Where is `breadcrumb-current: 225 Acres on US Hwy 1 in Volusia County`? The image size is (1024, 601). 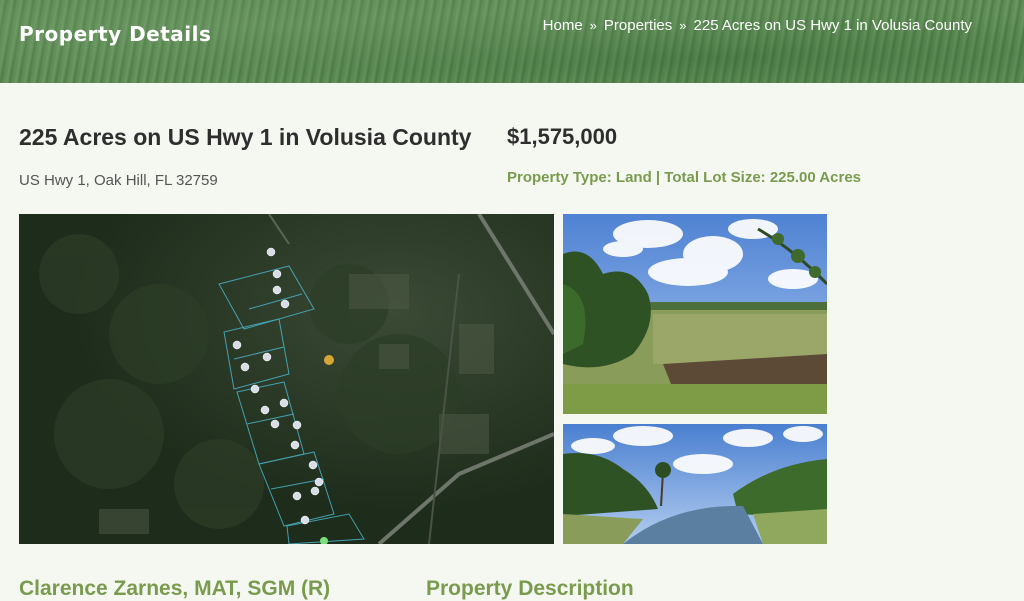
breadcrumb-current: 225 Acres on US Hwy 1 in Volusia County is located at coordinates (832, 25).